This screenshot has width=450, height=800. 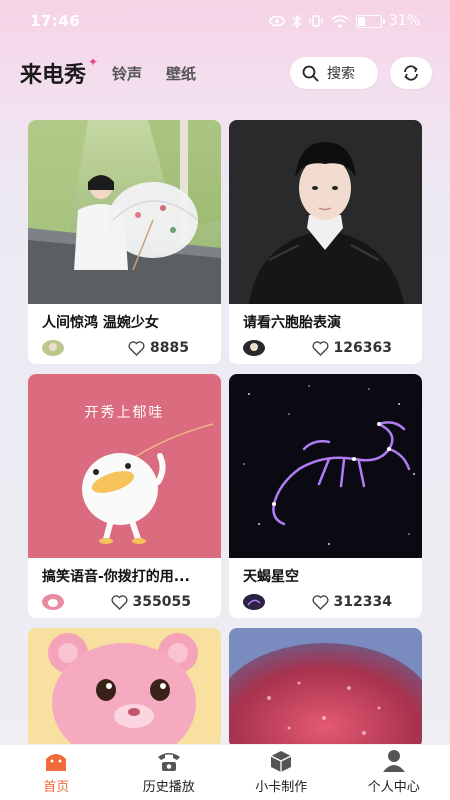 I want to click on card-title: 天蝎星空, so click(x=271, y=577).